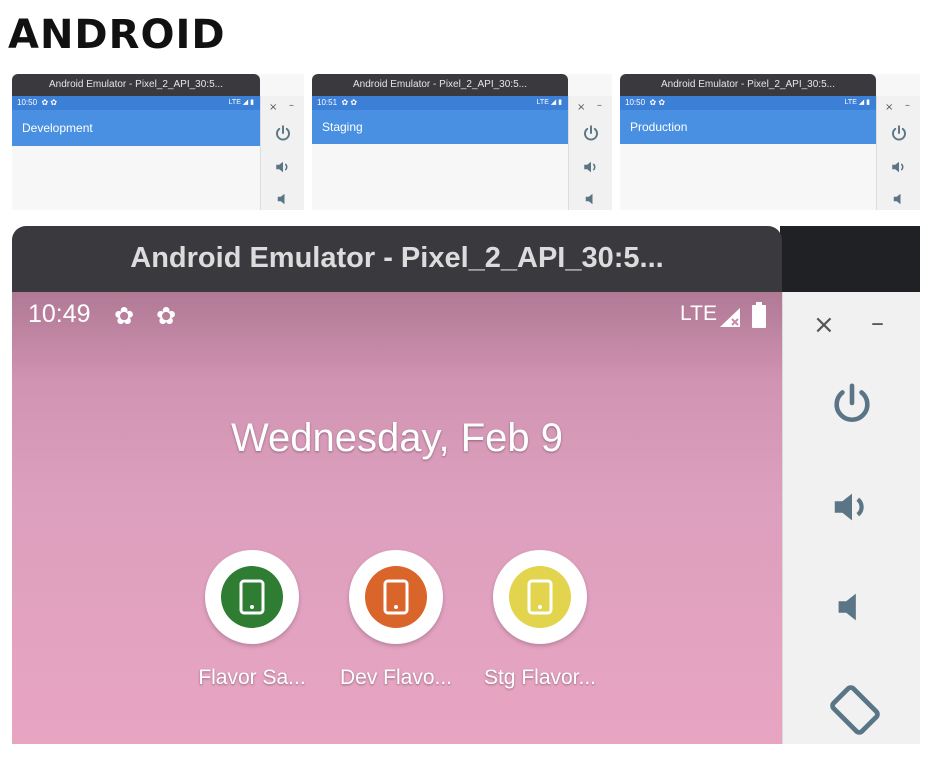 This screenshot has width=940, height=760. I want to click on date-widget: Wednesday, Feb 9, so click(397, 438).